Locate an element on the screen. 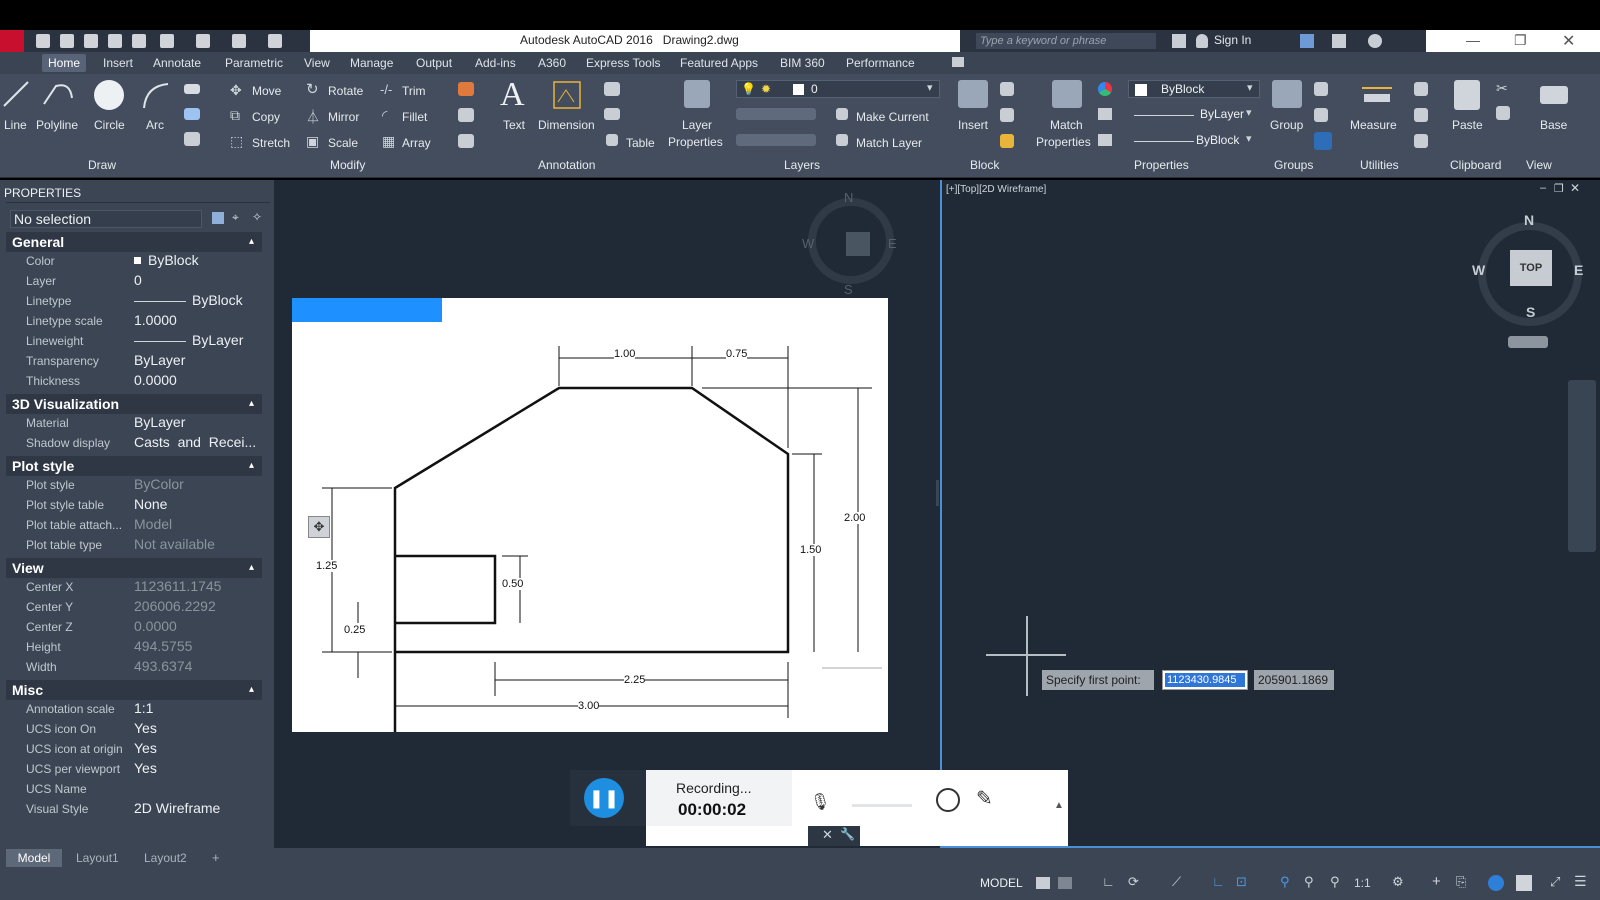 This screenshot has width=1600, height=900. annotation-visibility-icon: ⚲ is located at coordinates (1285, 882).